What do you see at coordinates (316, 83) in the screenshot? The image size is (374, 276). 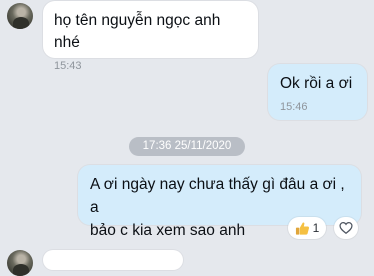 I see `message-text: Ok rồi a ơi` at bounding box center [316, 83].